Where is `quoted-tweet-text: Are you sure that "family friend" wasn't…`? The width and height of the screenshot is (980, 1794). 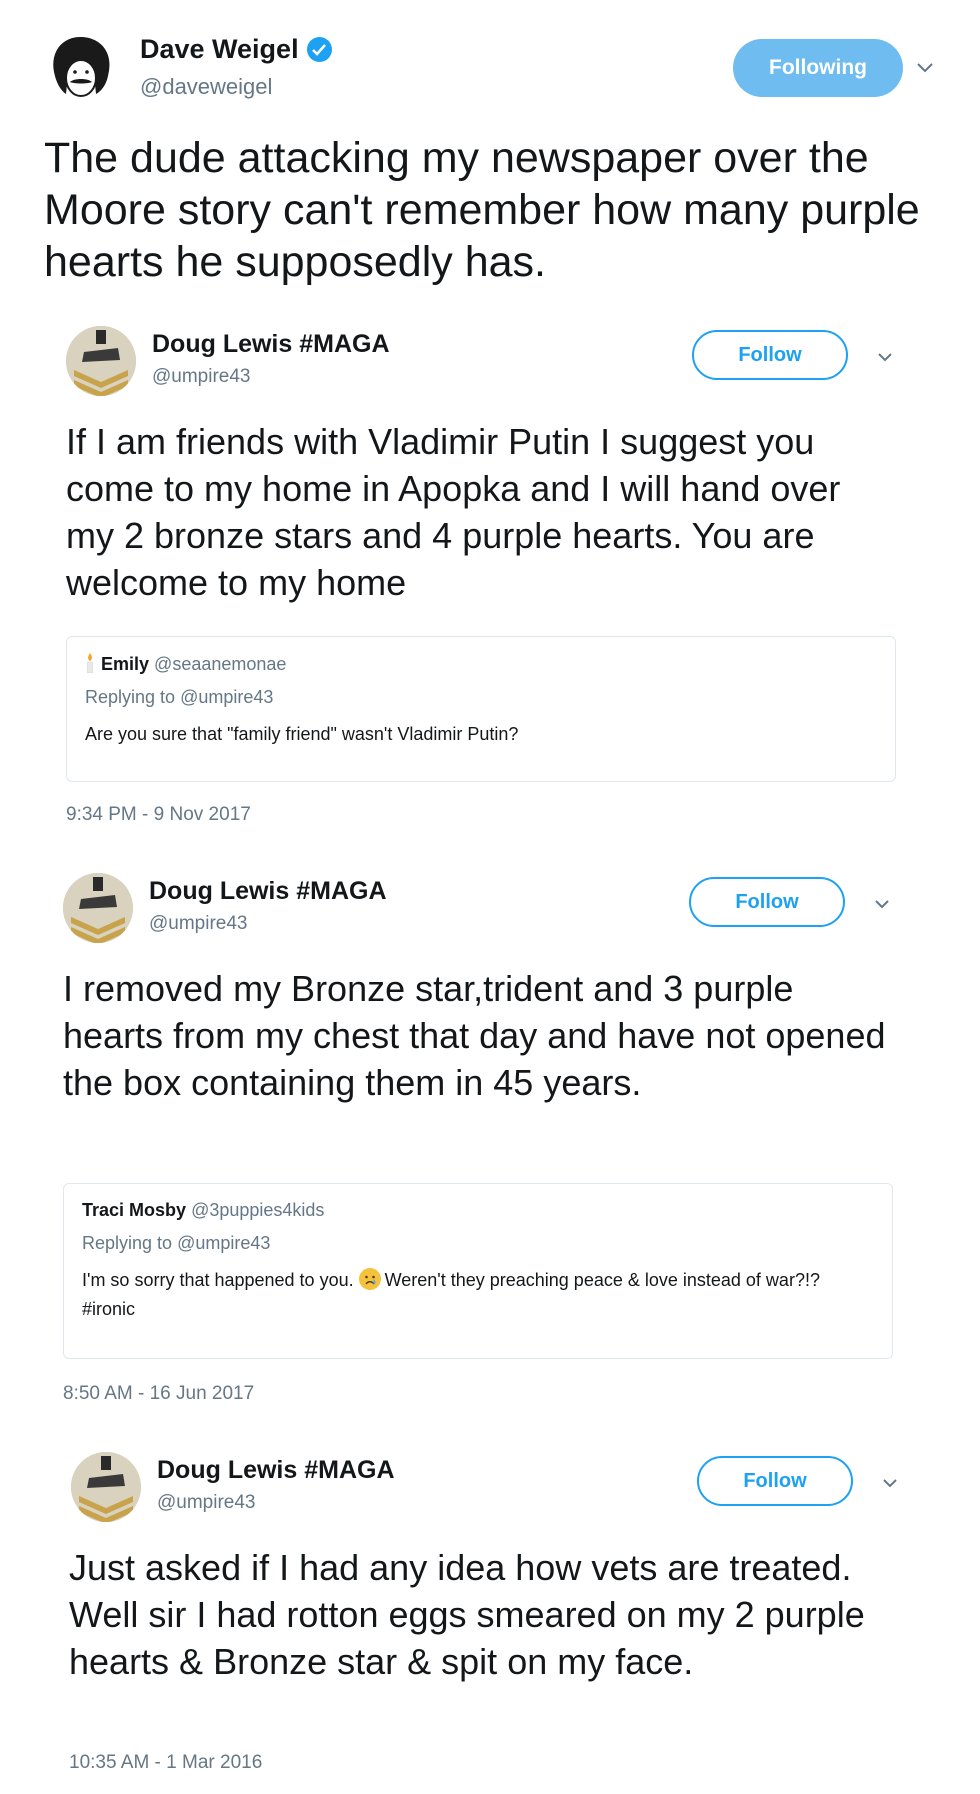 quoted-tweet-text: Are you sure that "family friend" wasn't… is located at coordinates (302, 734).